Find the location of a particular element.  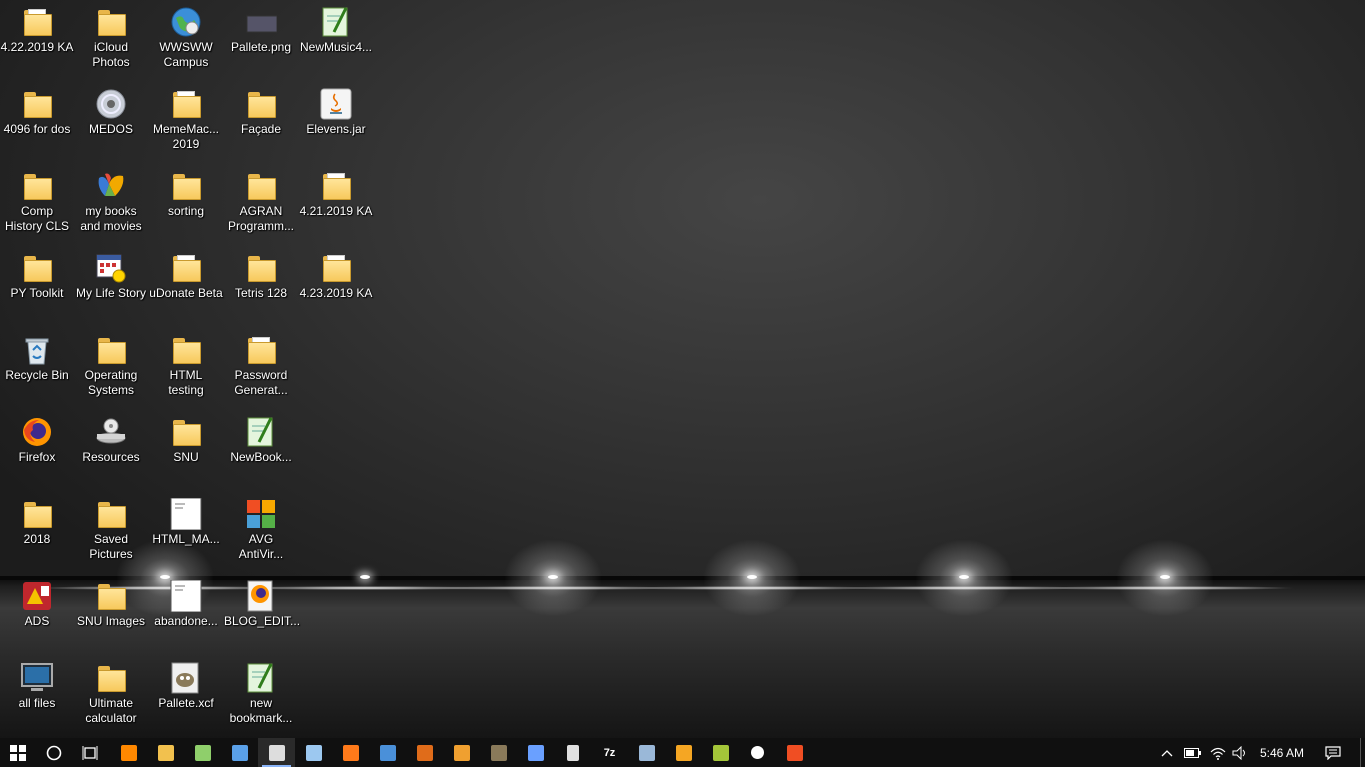

desktop-icon: uDonate Beta is located at coordinates (186, 286).